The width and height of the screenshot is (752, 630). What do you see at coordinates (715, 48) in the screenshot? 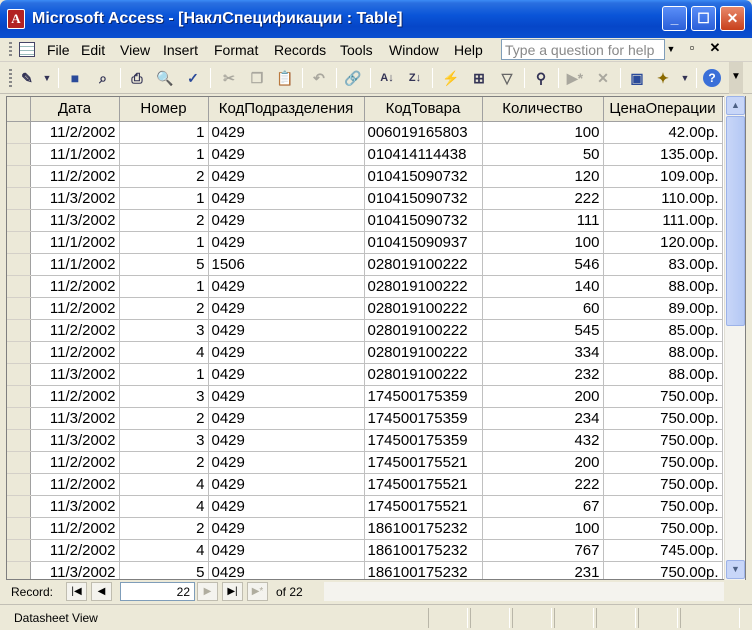
I see `document-close-icon: ✕` at bounding box center [715, 48].